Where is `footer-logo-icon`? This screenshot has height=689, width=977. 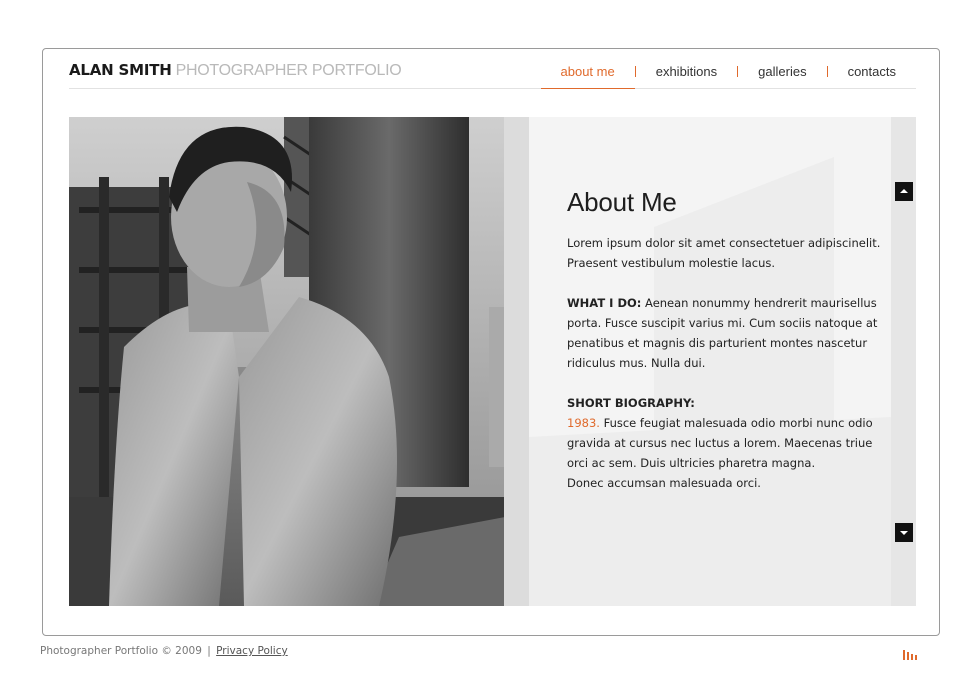 footer-logo-icon is located at coordinates (911, 654).